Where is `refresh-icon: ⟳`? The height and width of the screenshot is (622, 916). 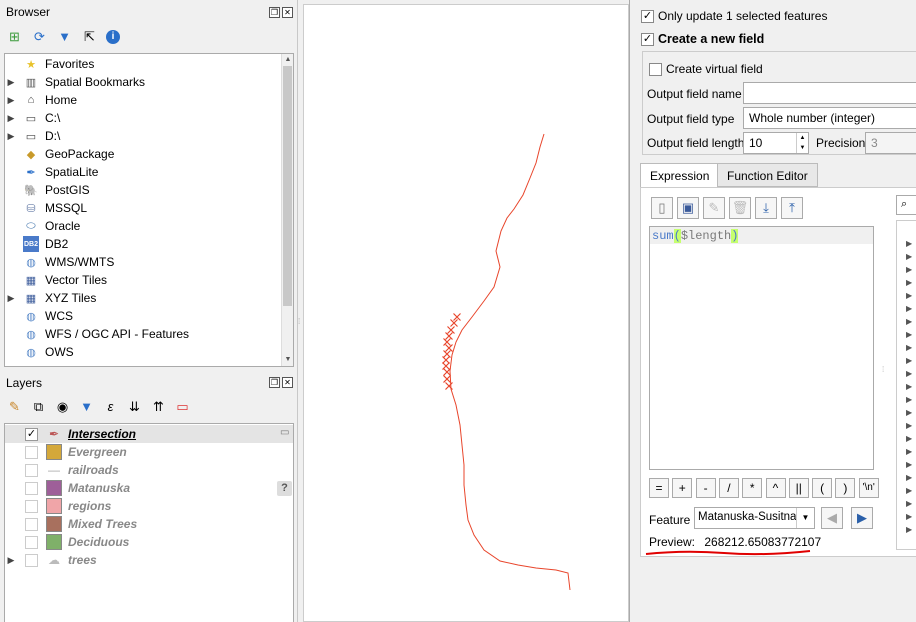 refresh-icon: ⟳ is located at coordinates (39, 36).